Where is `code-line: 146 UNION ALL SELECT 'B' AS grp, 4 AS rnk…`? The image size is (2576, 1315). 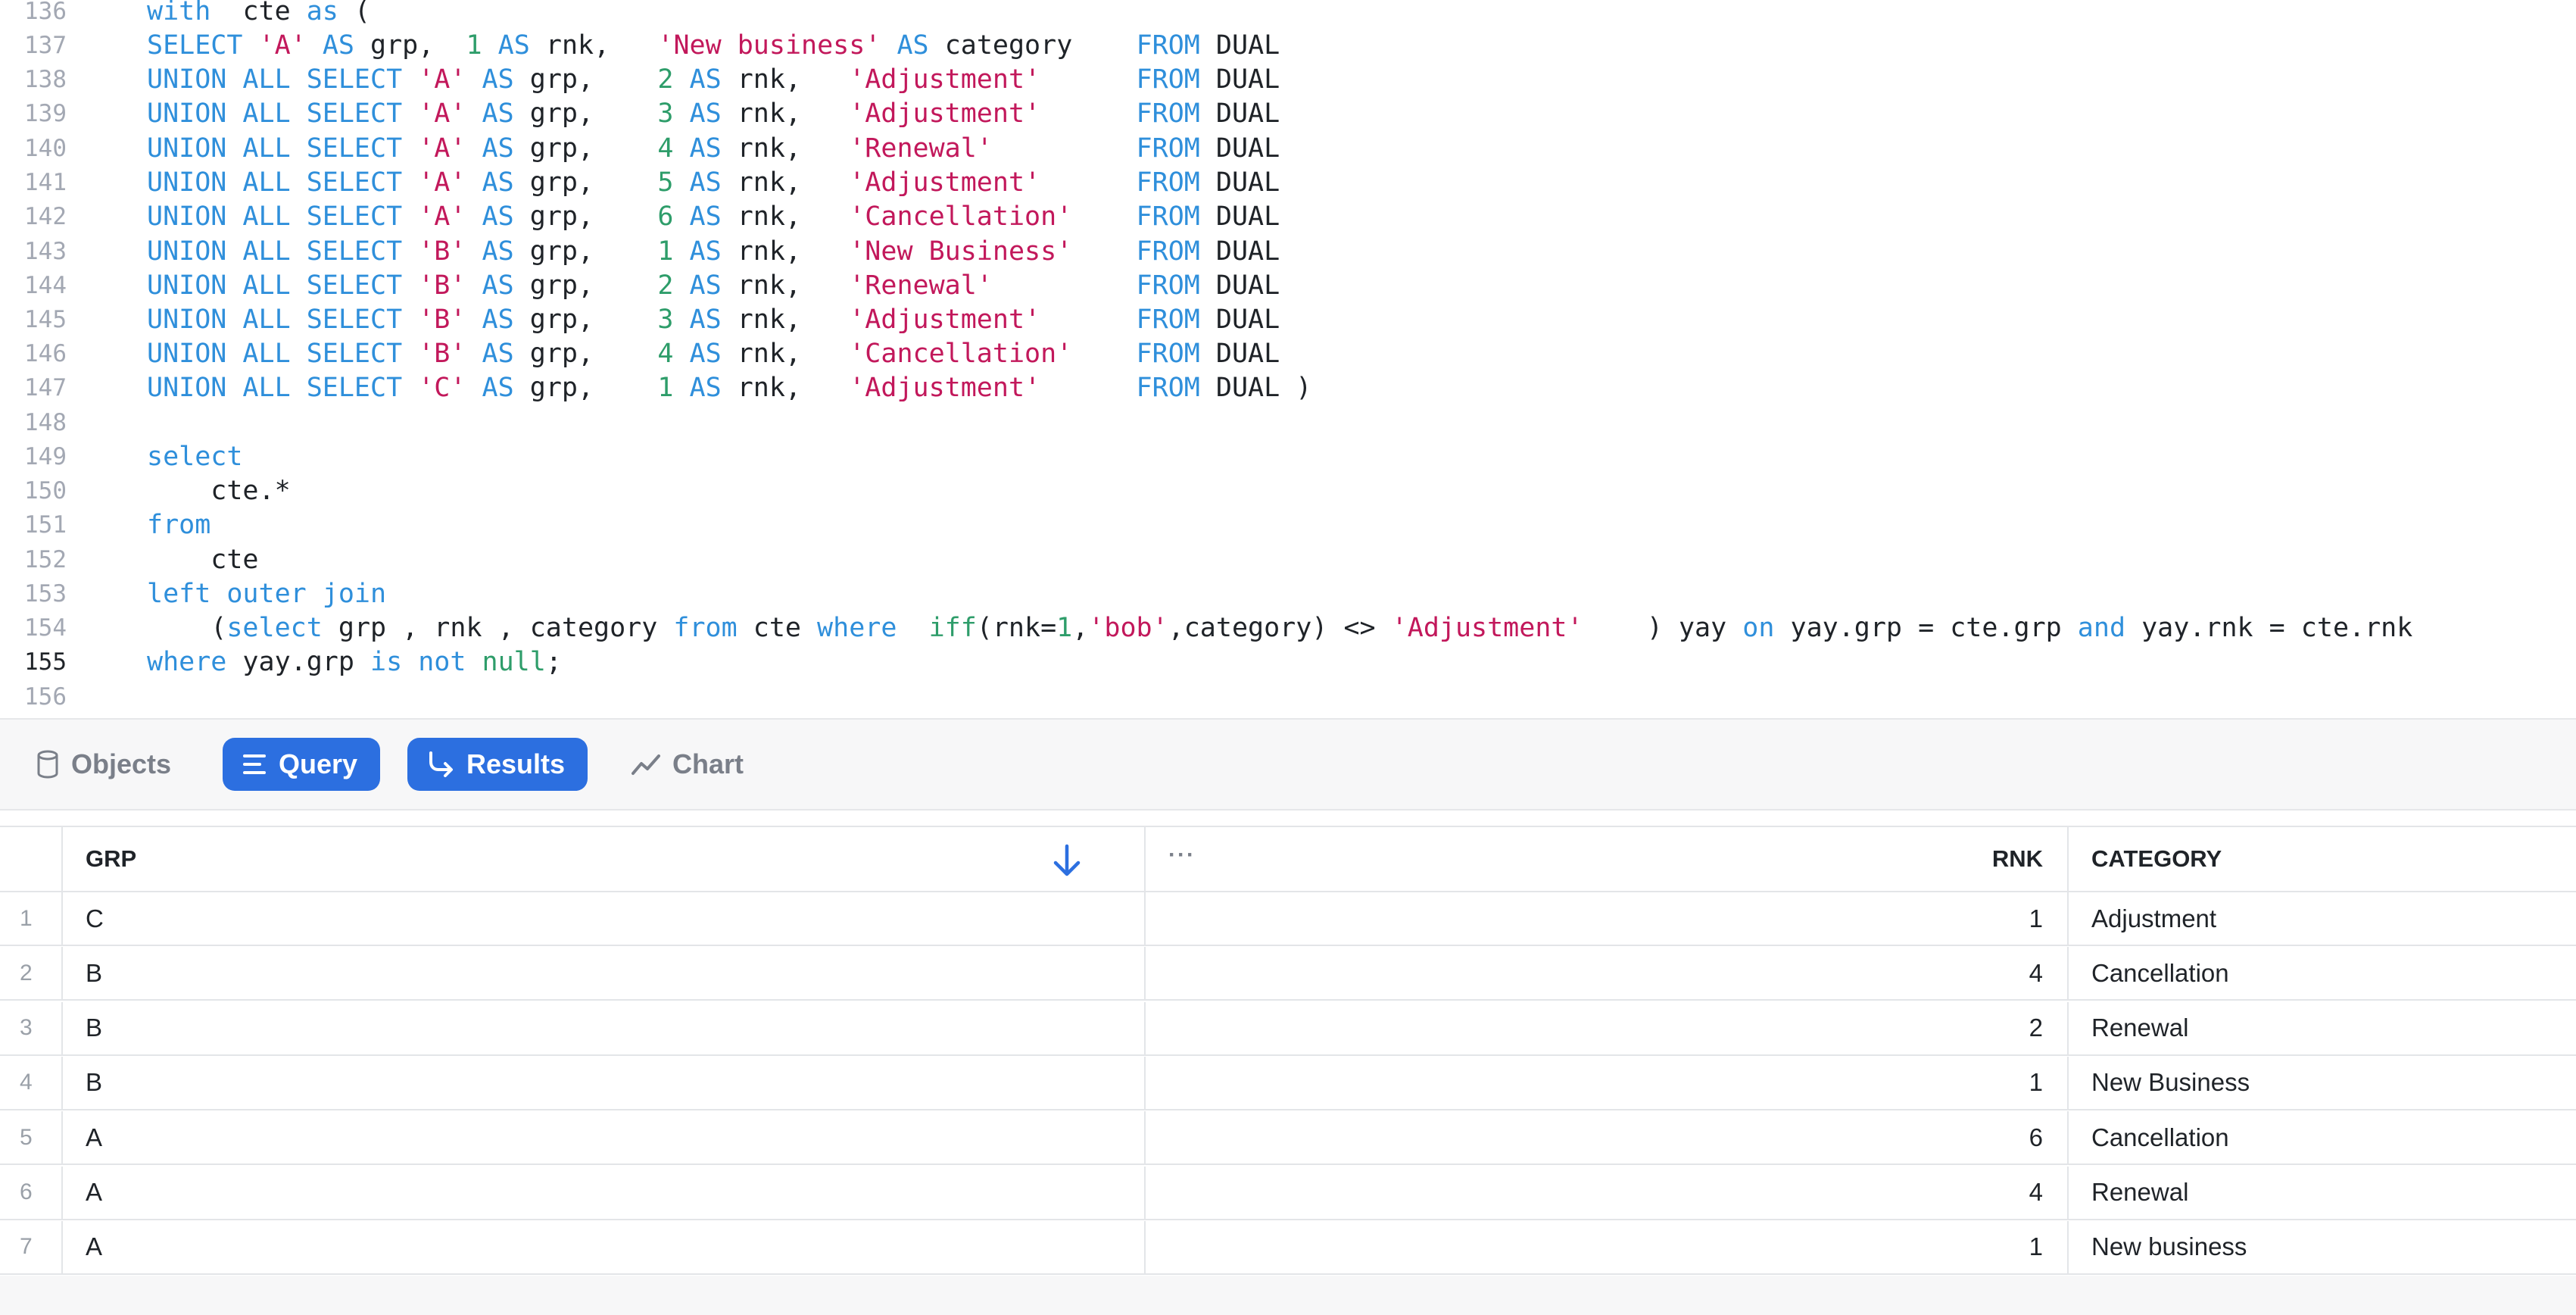
code-line: 146 UNION ALL SELECT 'B' AS grp, 4 AS rnk… is located at coordinates (1288, 354).